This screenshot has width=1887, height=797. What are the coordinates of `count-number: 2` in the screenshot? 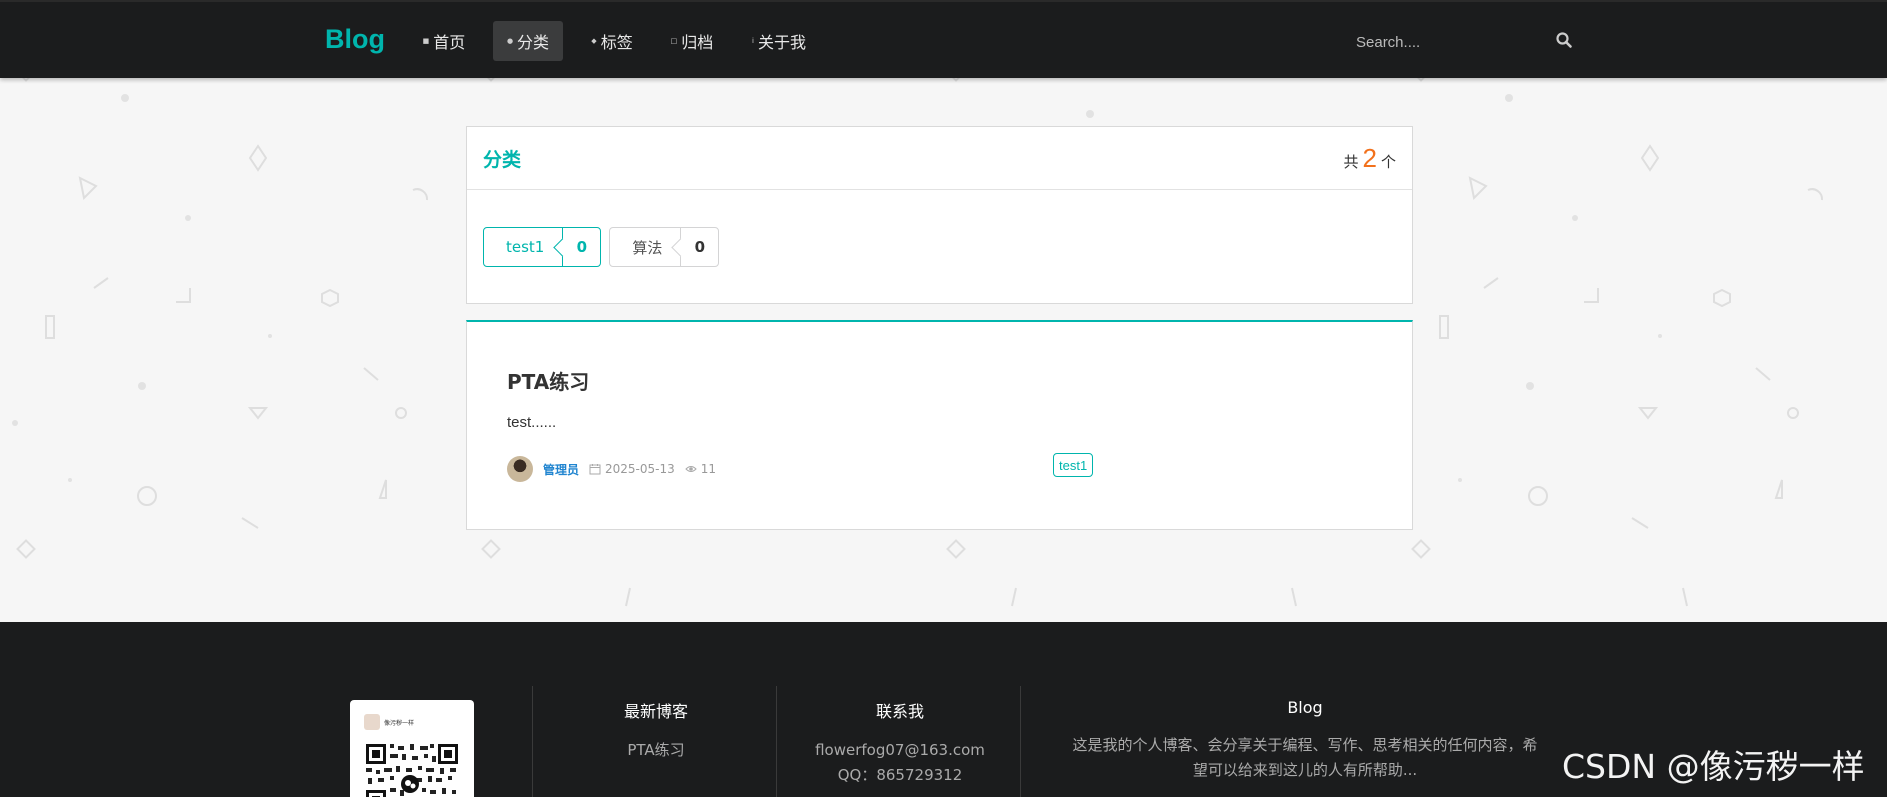 It's located at (1369, 157).